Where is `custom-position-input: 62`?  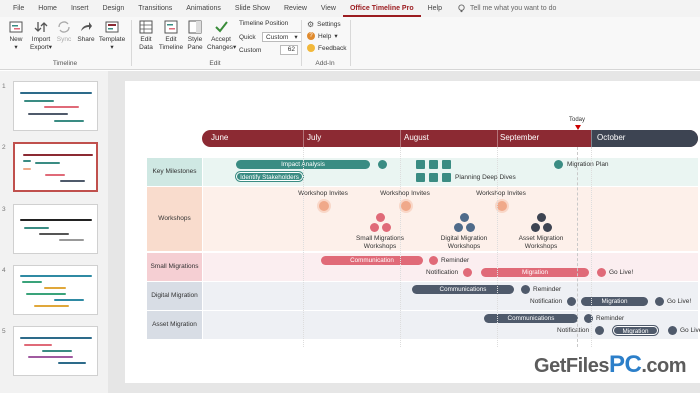
custom-position-input: 62 is located at coordinates (289, 50).